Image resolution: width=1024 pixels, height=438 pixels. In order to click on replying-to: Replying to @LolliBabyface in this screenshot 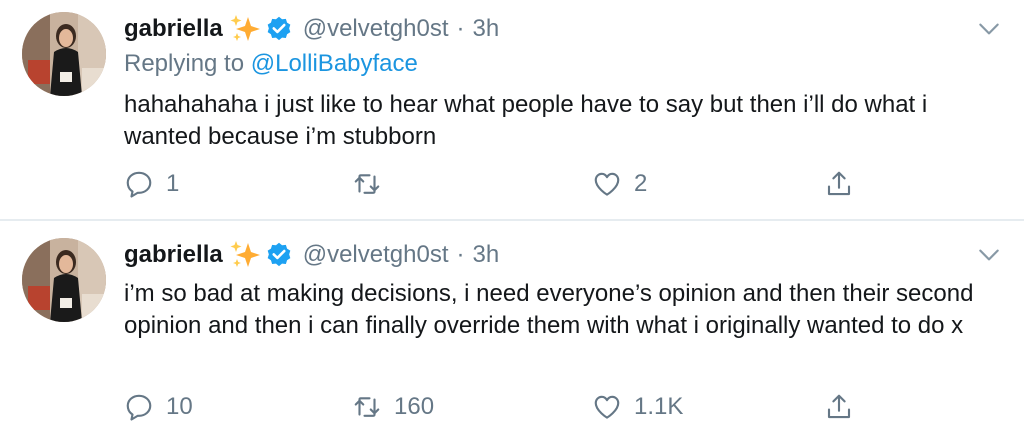, I will do `click(271, 64)`.